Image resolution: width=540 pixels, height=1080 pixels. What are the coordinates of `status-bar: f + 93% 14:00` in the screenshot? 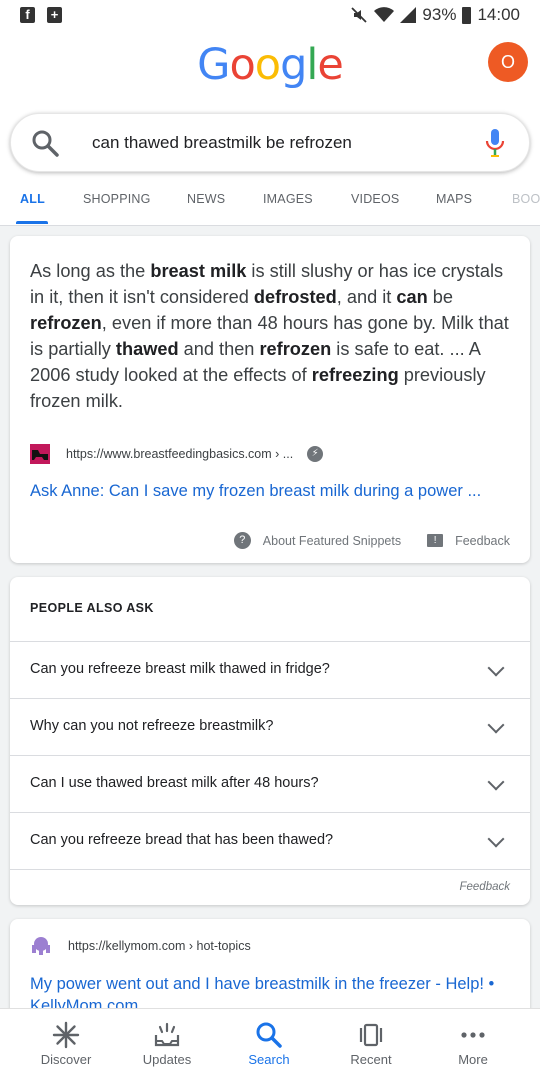 It's located at (270, 16).